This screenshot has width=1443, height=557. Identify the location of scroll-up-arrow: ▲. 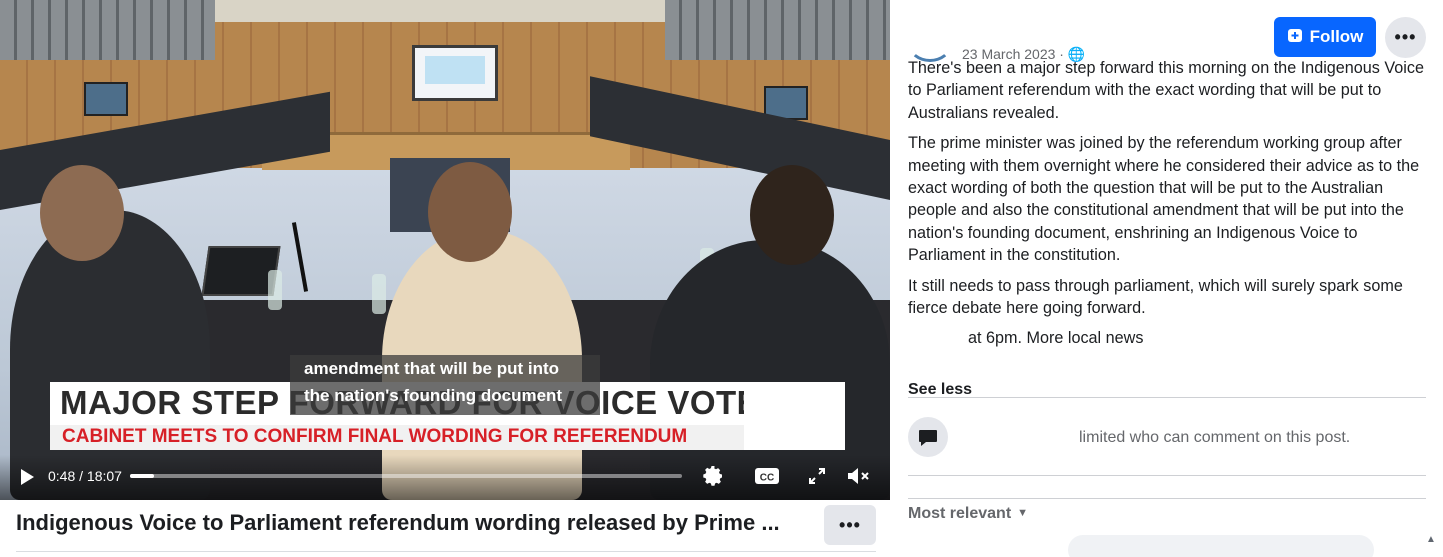
(1433, 541).